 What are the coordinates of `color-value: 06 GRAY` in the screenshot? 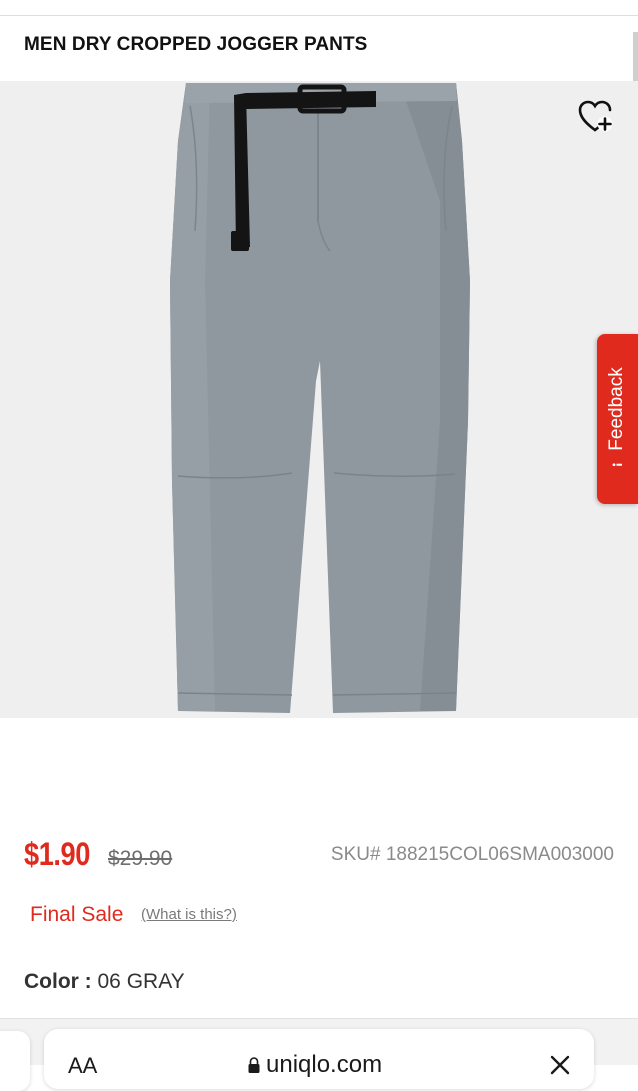 It's located at (141, 981).